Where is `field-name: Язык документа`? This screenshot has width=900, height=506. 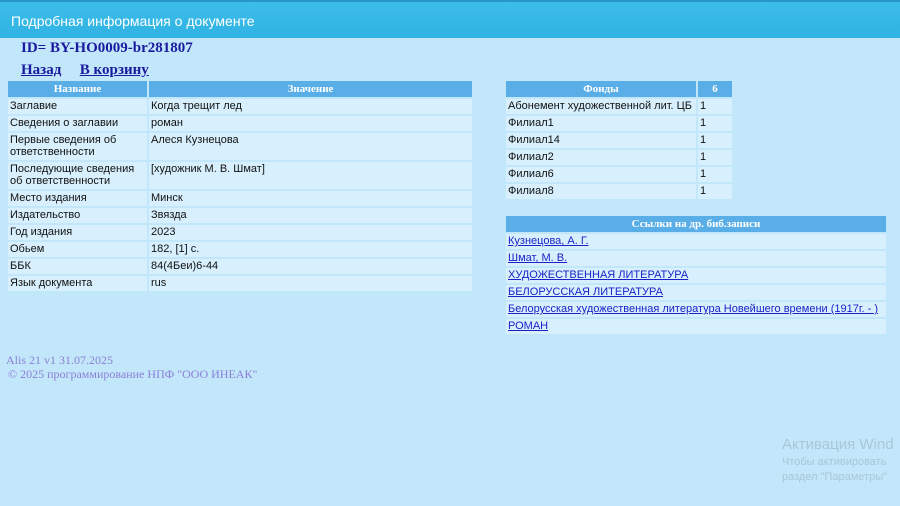 field-name: Язык документа is located at coordinates (77, 283).